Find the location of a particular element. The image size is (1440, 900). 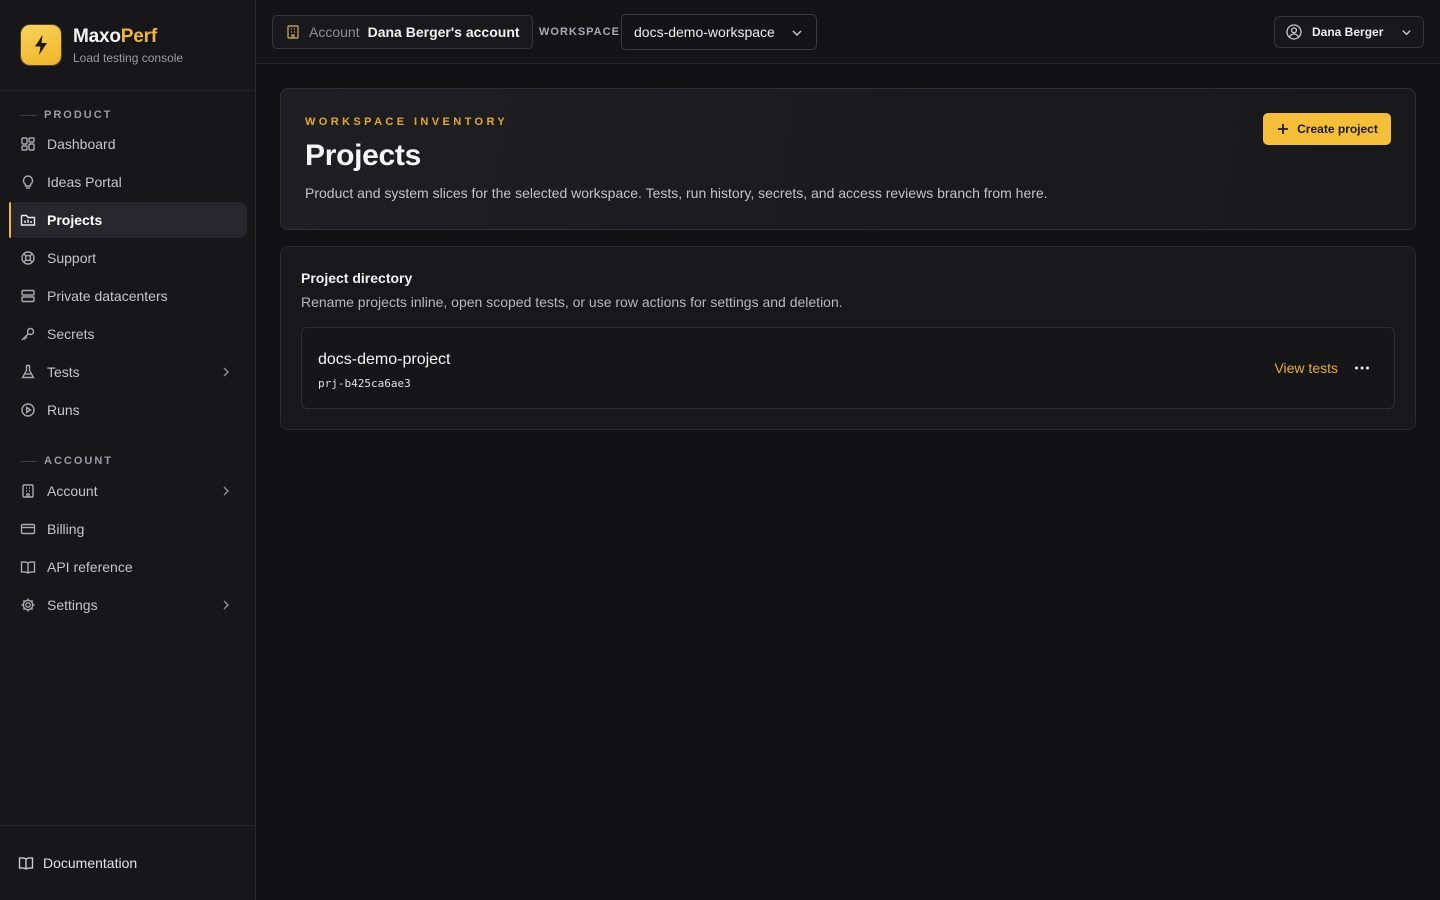

section-label-product: PRODUCT is located at coordinates (128, 115).